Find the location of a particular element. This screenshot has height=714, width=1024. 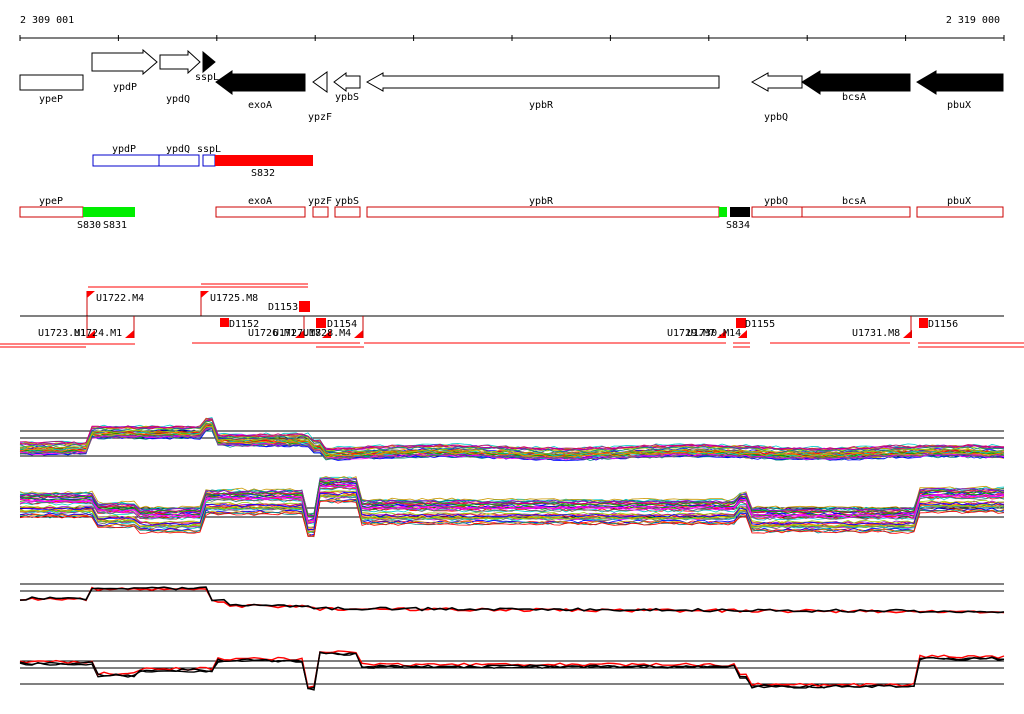

gene-exoA-arrow is located at coordinates (260, 82).